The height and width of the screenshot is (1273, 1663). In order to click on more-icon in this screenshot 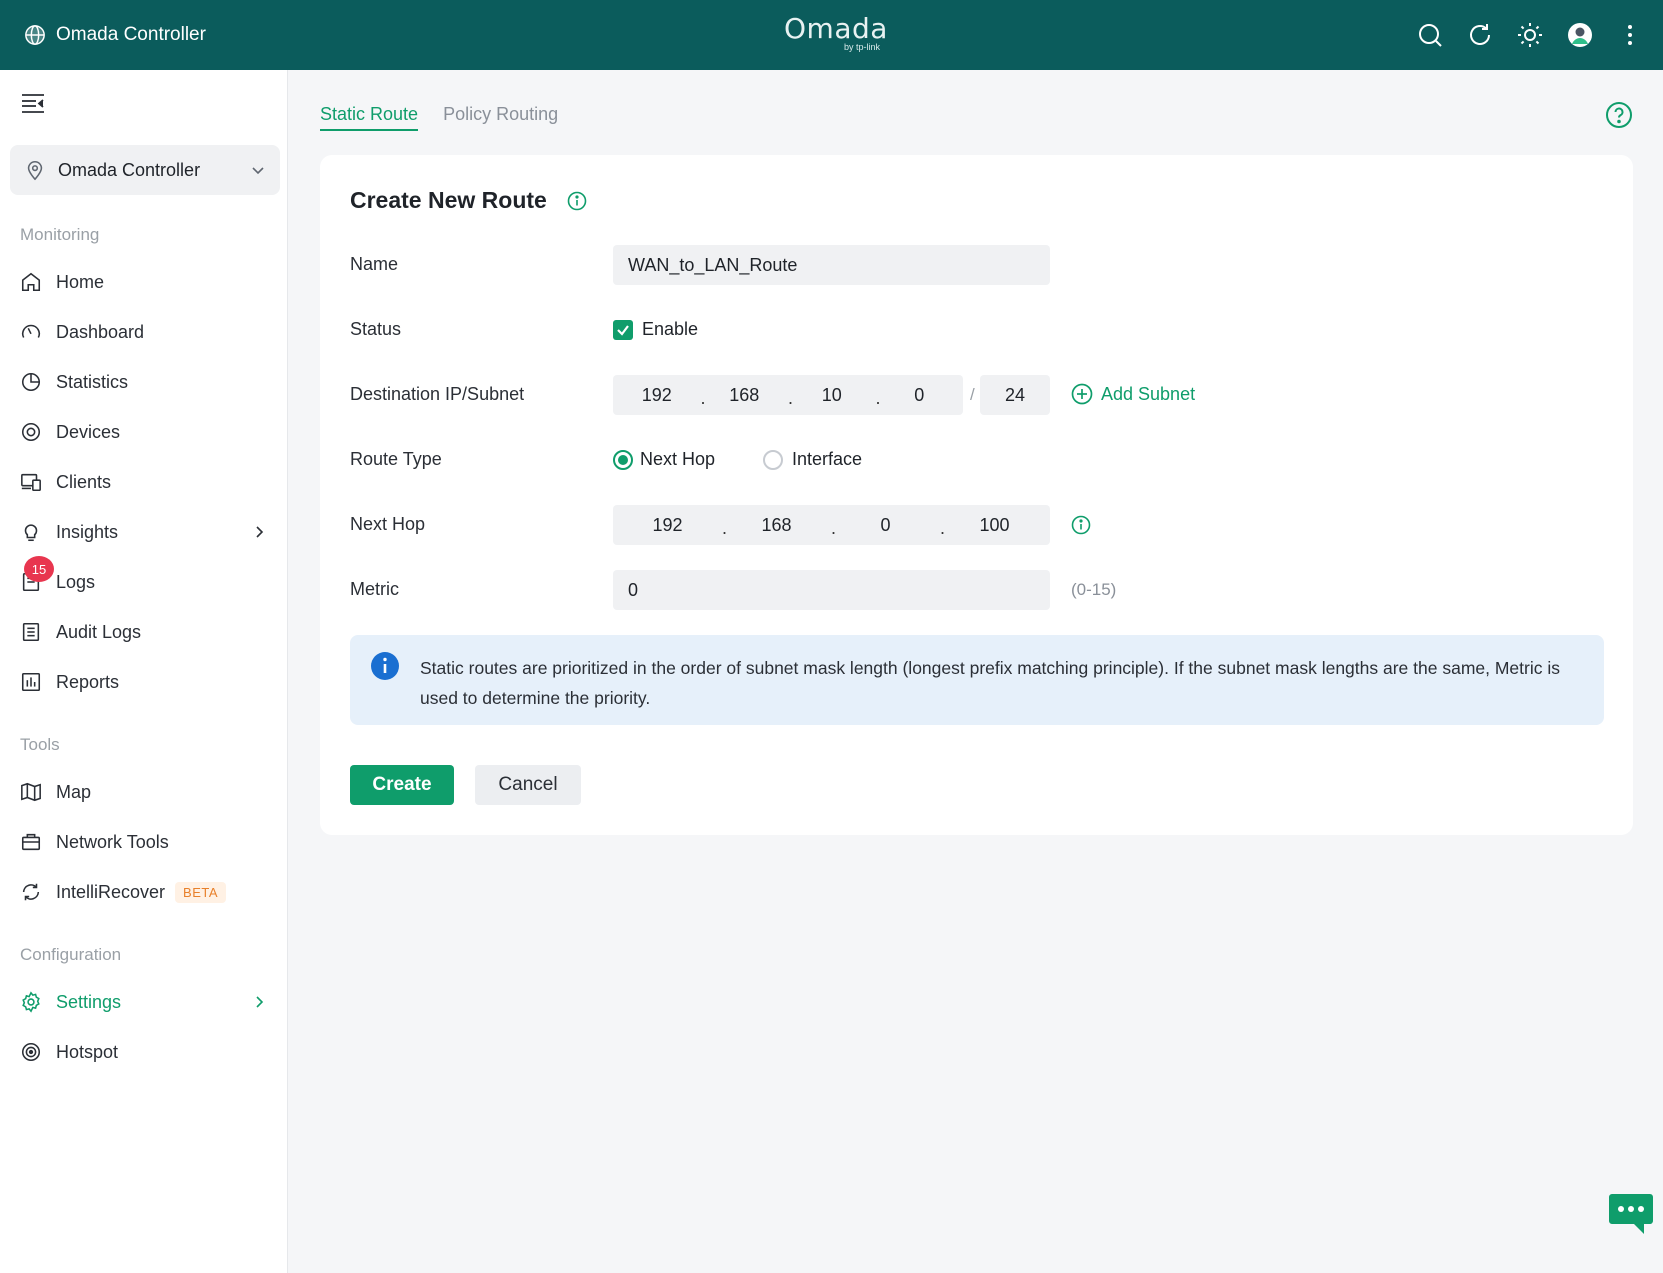, I will do `click(1630, 35)`.